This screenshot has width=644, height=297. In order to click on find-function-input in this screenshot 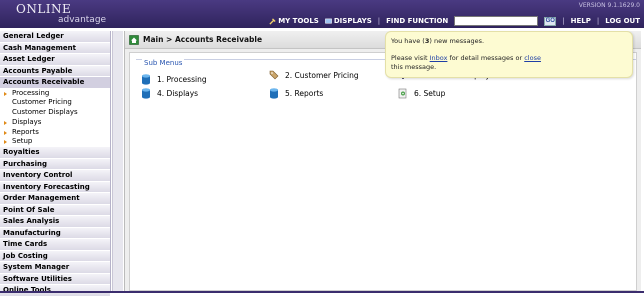, I will do `click(496, 21)`.